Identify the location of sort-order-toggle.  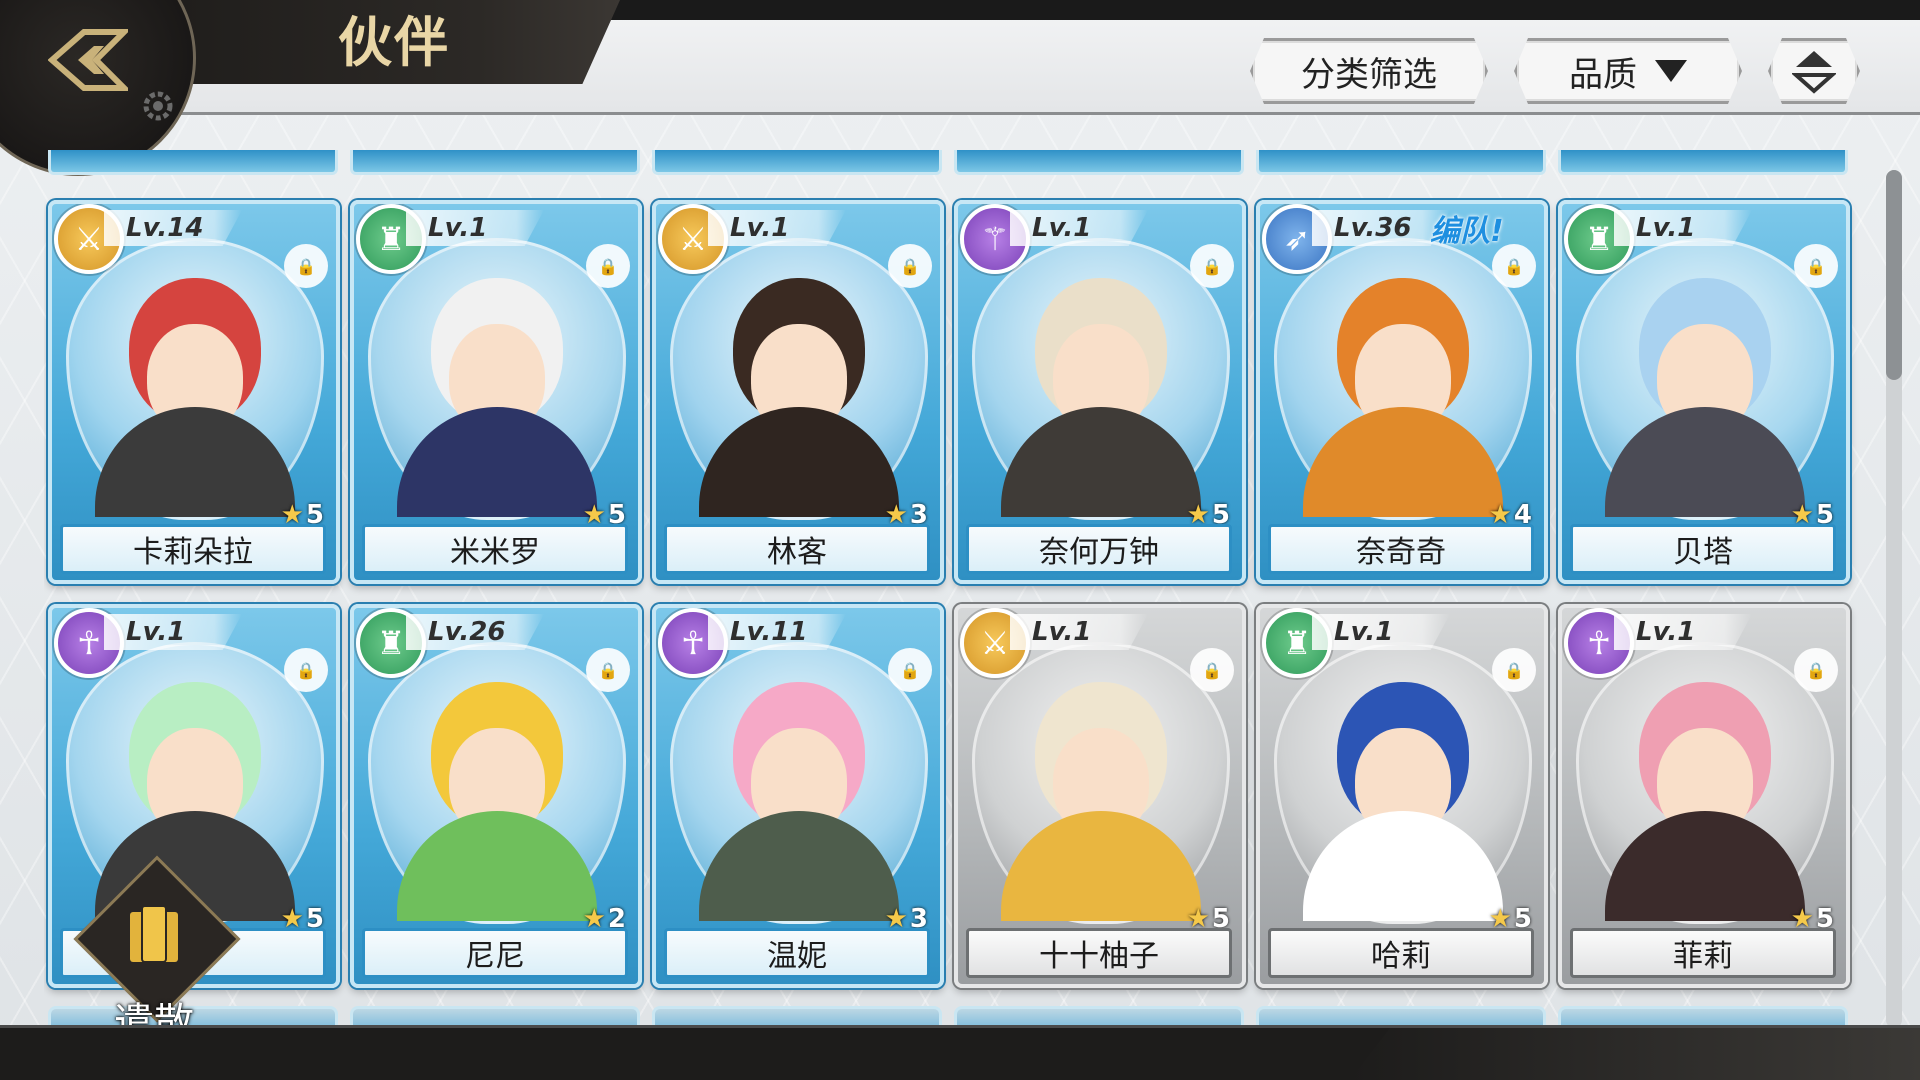
(1814, 71).